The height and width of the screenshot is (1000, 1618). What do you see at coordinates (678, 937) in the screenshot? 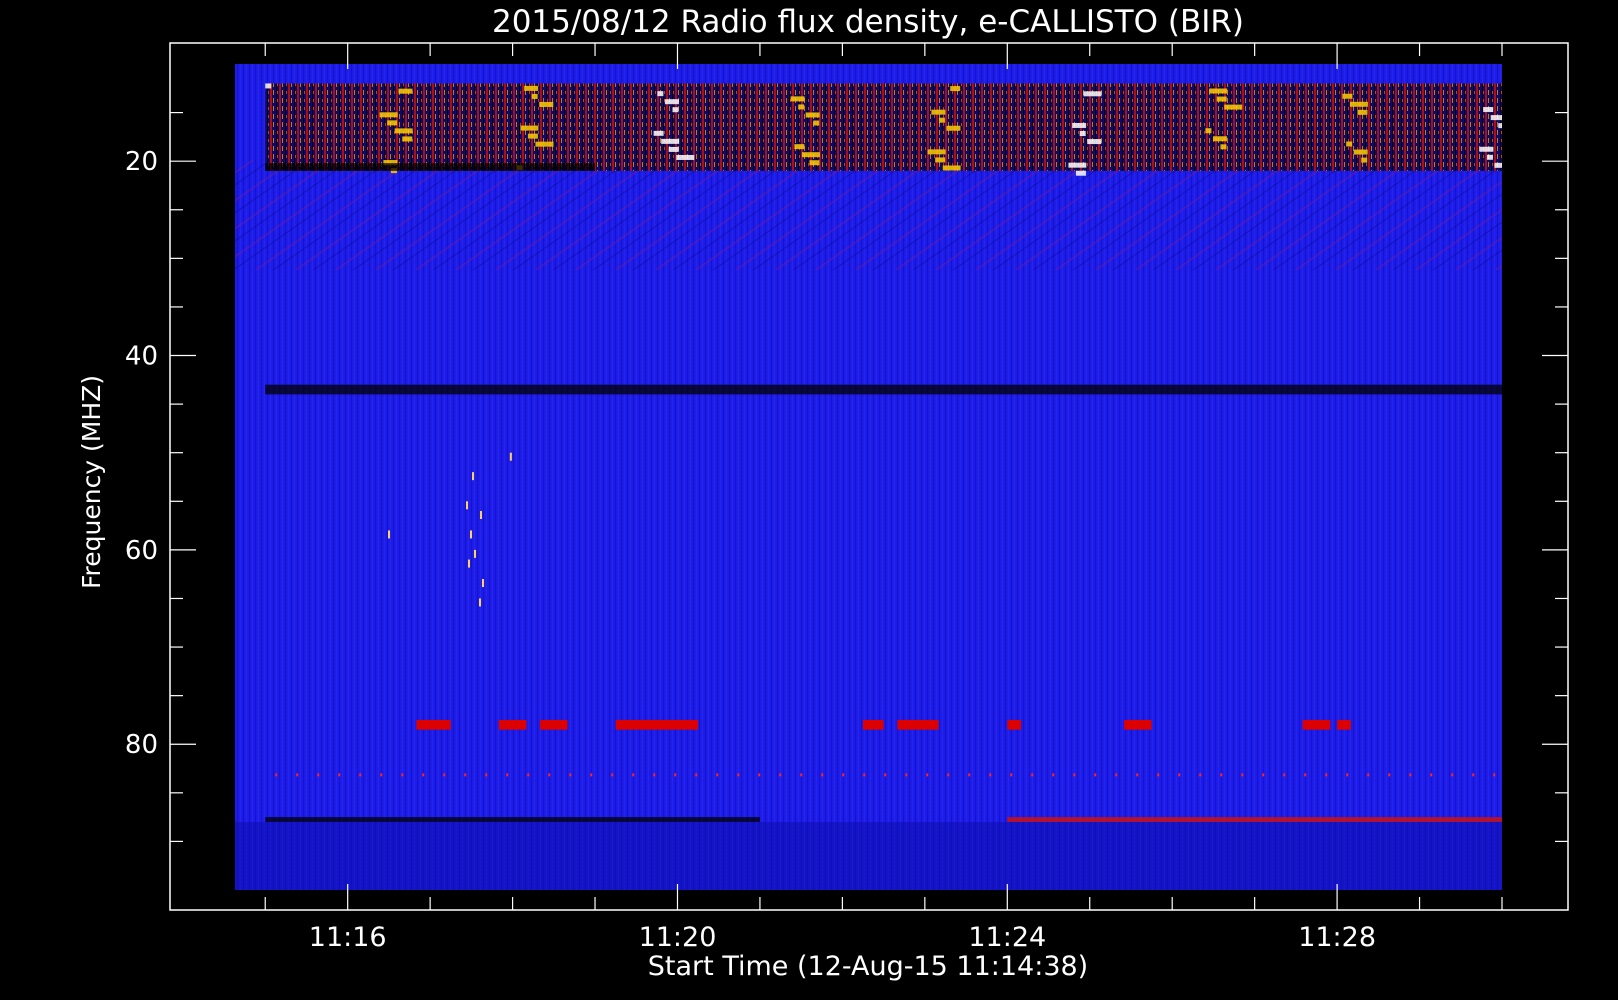
I see `x-tick-label: 11:20` at bounding box center [678, 937].